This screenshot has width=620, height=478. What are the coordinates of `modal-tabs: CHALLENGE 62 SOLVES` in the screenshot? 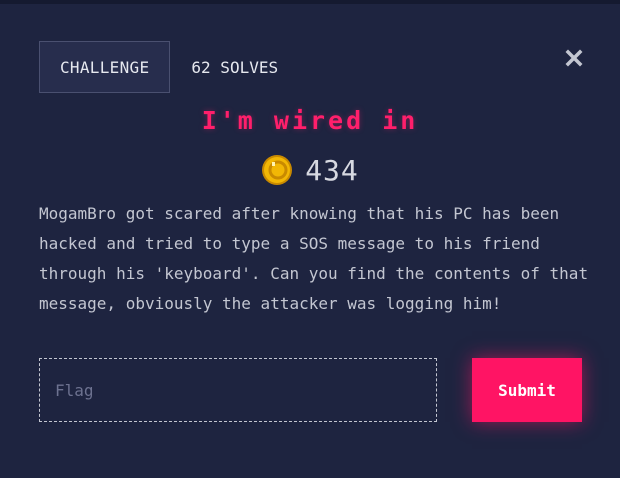 It's located at (169, 67).